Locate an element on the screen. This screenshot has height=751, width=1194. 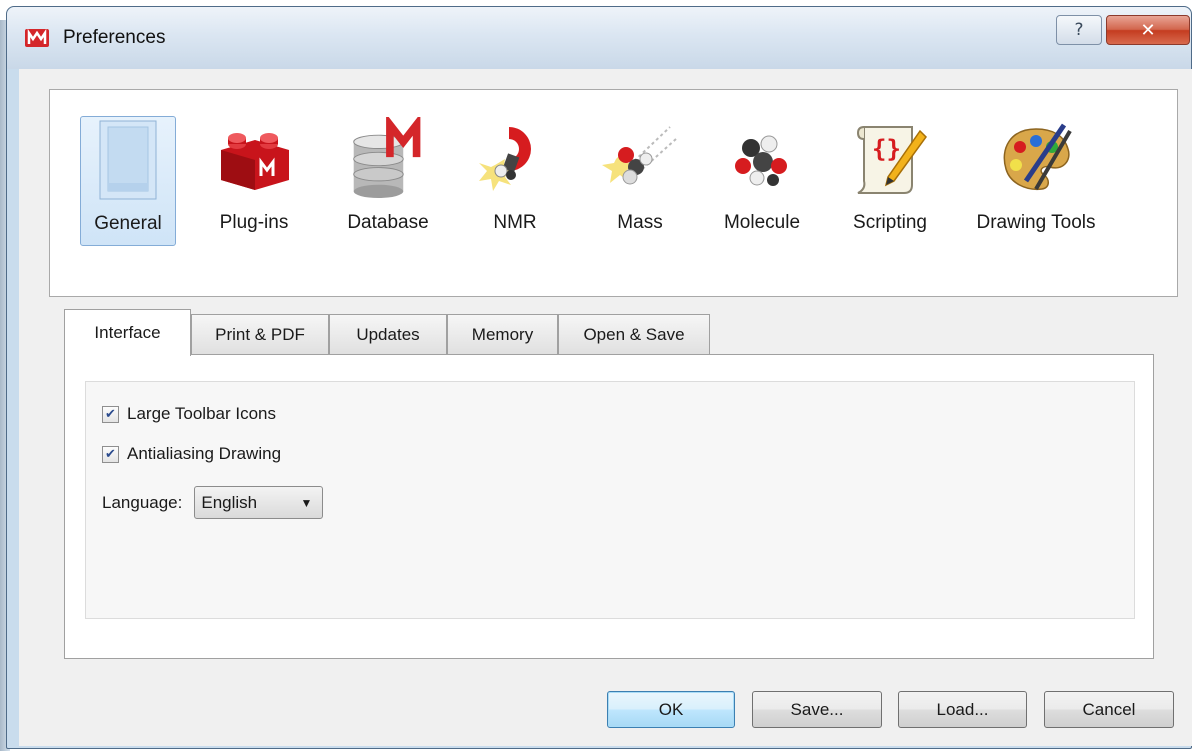
category-molecule: Molecule is located at coordinates (762, 181).